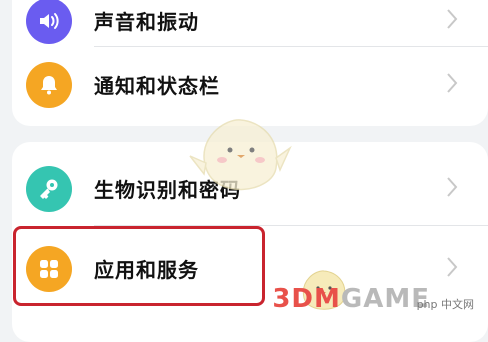  I want to click on watermark-mascot, so click(240, 155).